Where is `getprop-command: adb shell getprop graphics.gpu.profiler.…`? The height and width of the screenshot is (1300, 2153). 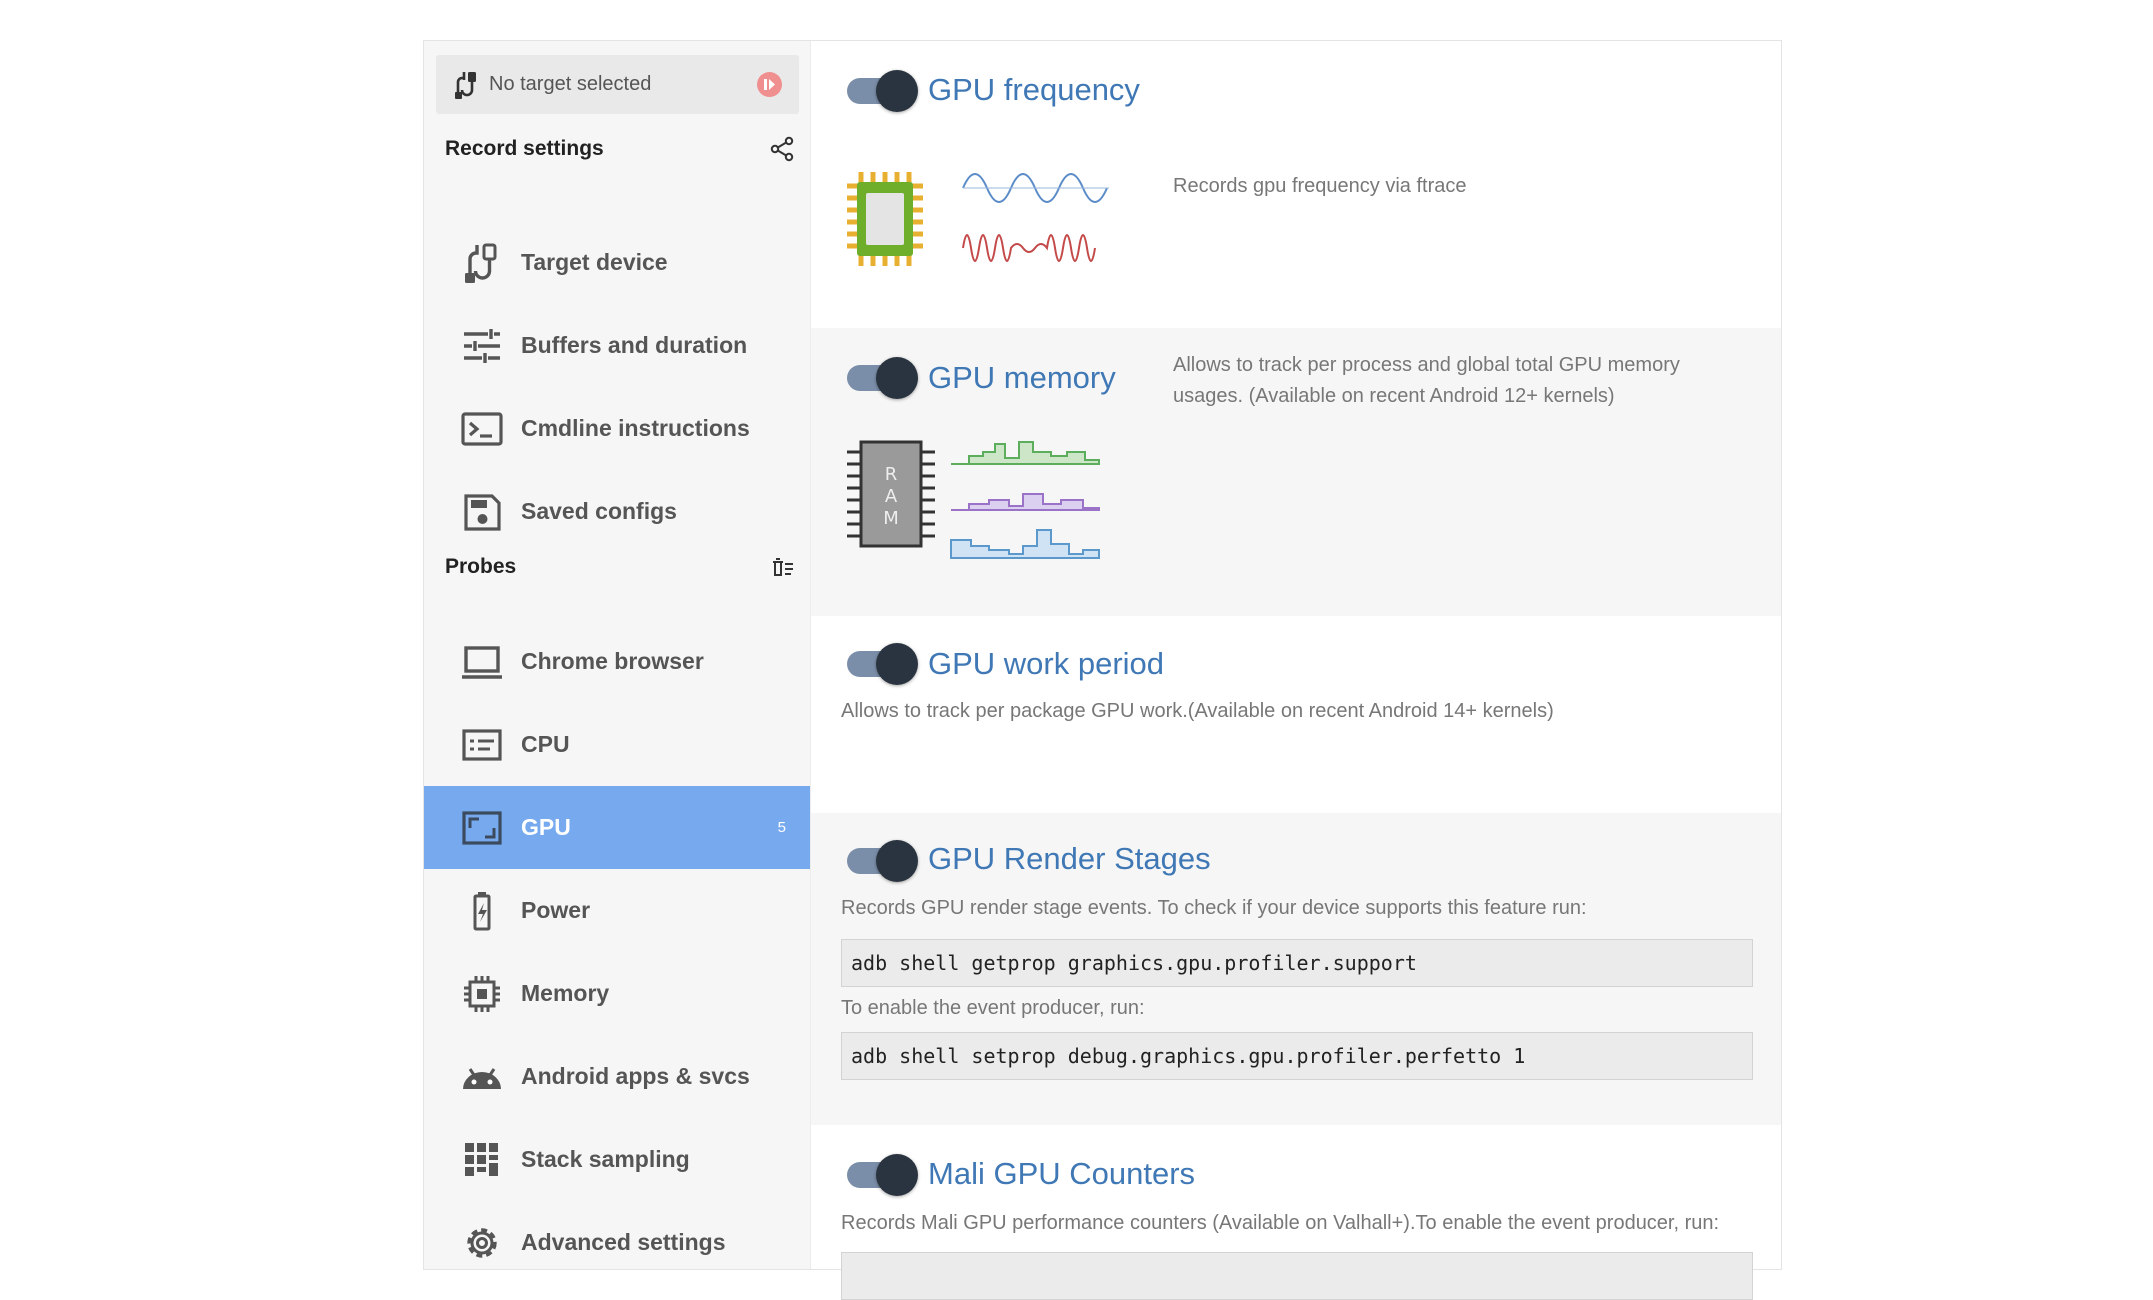 getprop-command: adb shell getprop graphics.gpu.profiler.… is located at coordinates (1297, 963).